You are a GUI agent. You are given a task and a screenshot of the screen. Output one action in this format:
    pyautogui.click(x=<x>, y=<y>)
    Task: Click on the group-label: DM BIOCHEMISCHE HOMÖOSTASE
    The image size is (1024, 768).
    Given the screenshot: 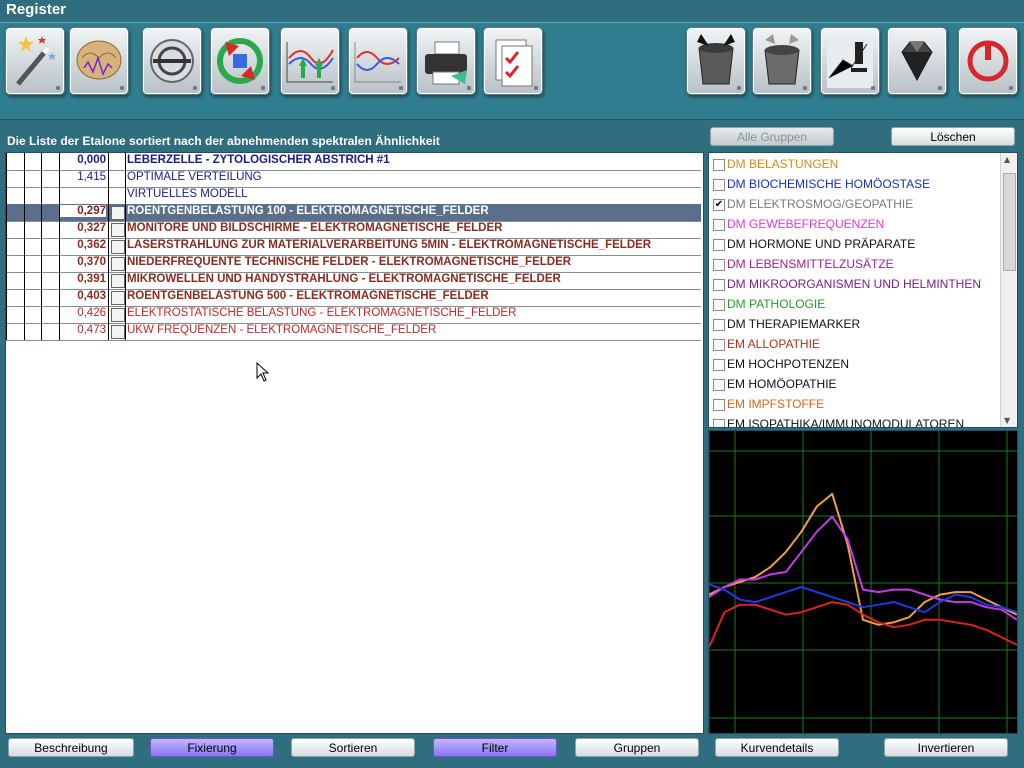 What is the action you would take?
    pyautogui.click(x=829, y=184)
    